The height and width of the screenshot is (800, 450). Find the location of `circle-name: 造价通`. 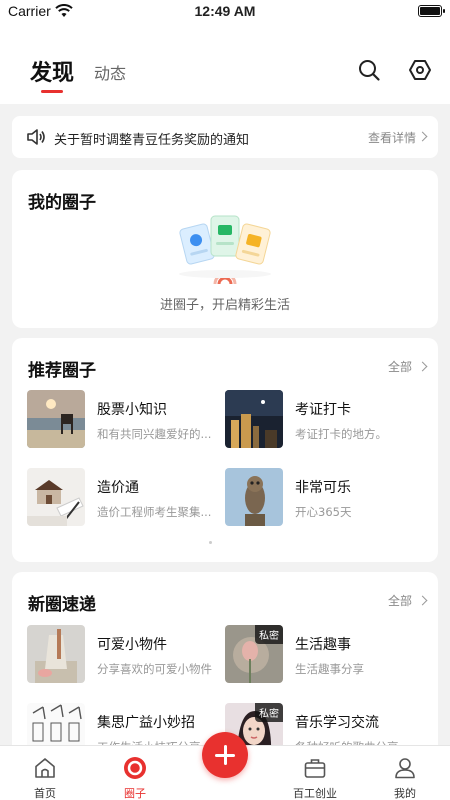

circle-name: 造价通 is located at coordinates (118, 488).